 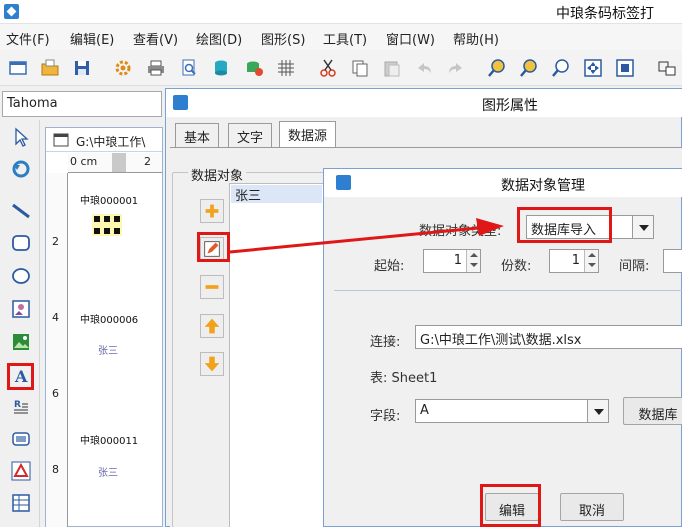 What do you see at coordinates (667, 68) in the screenshot?
I see `text-tool-icon` at bounding box center [667, 68].